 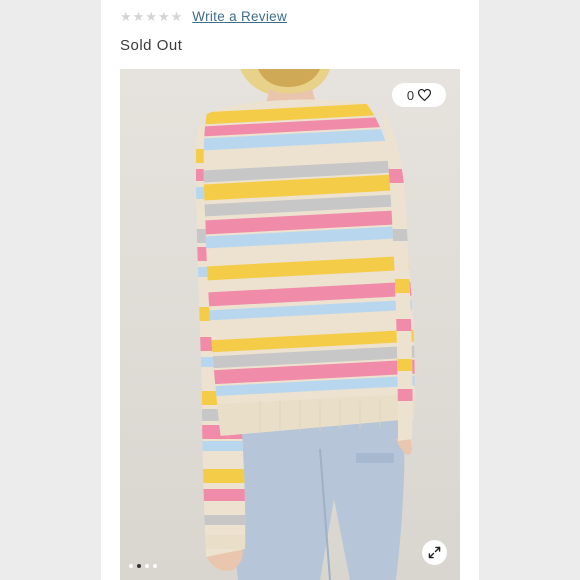 What do you see at coordinates (425, 95) in the screenshot?
I see `heart-icon` at bounding box center [425, 95].